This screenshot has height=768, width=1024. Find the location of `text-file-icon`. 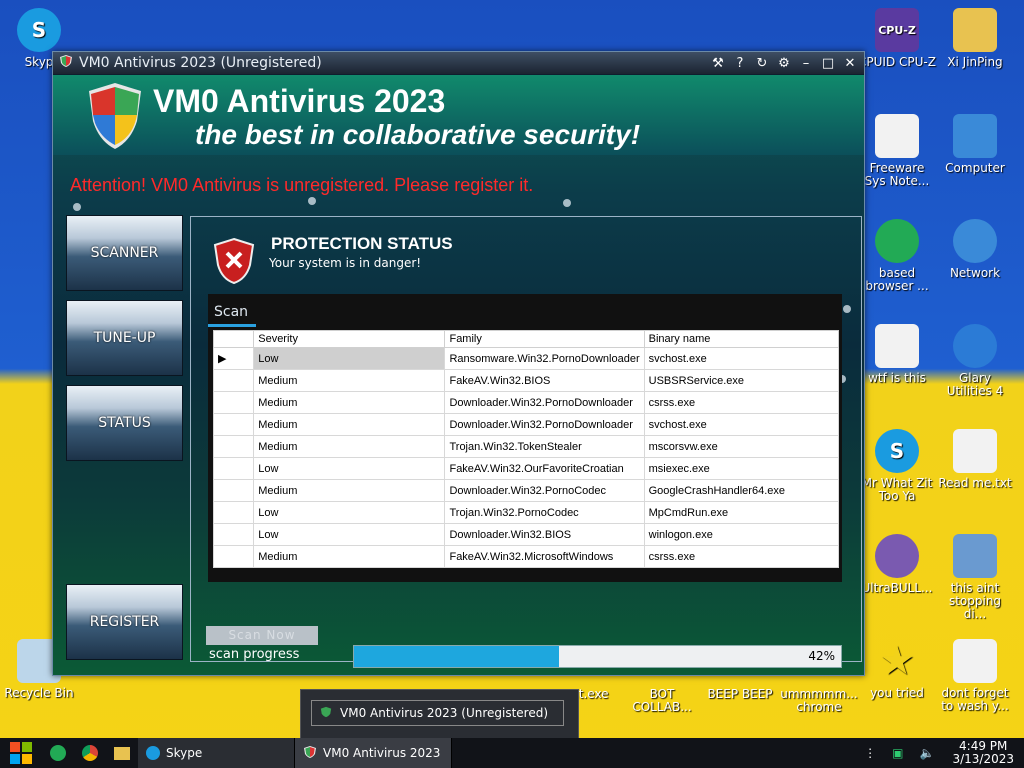

text-file-icon is located at coordinates (975, 451).